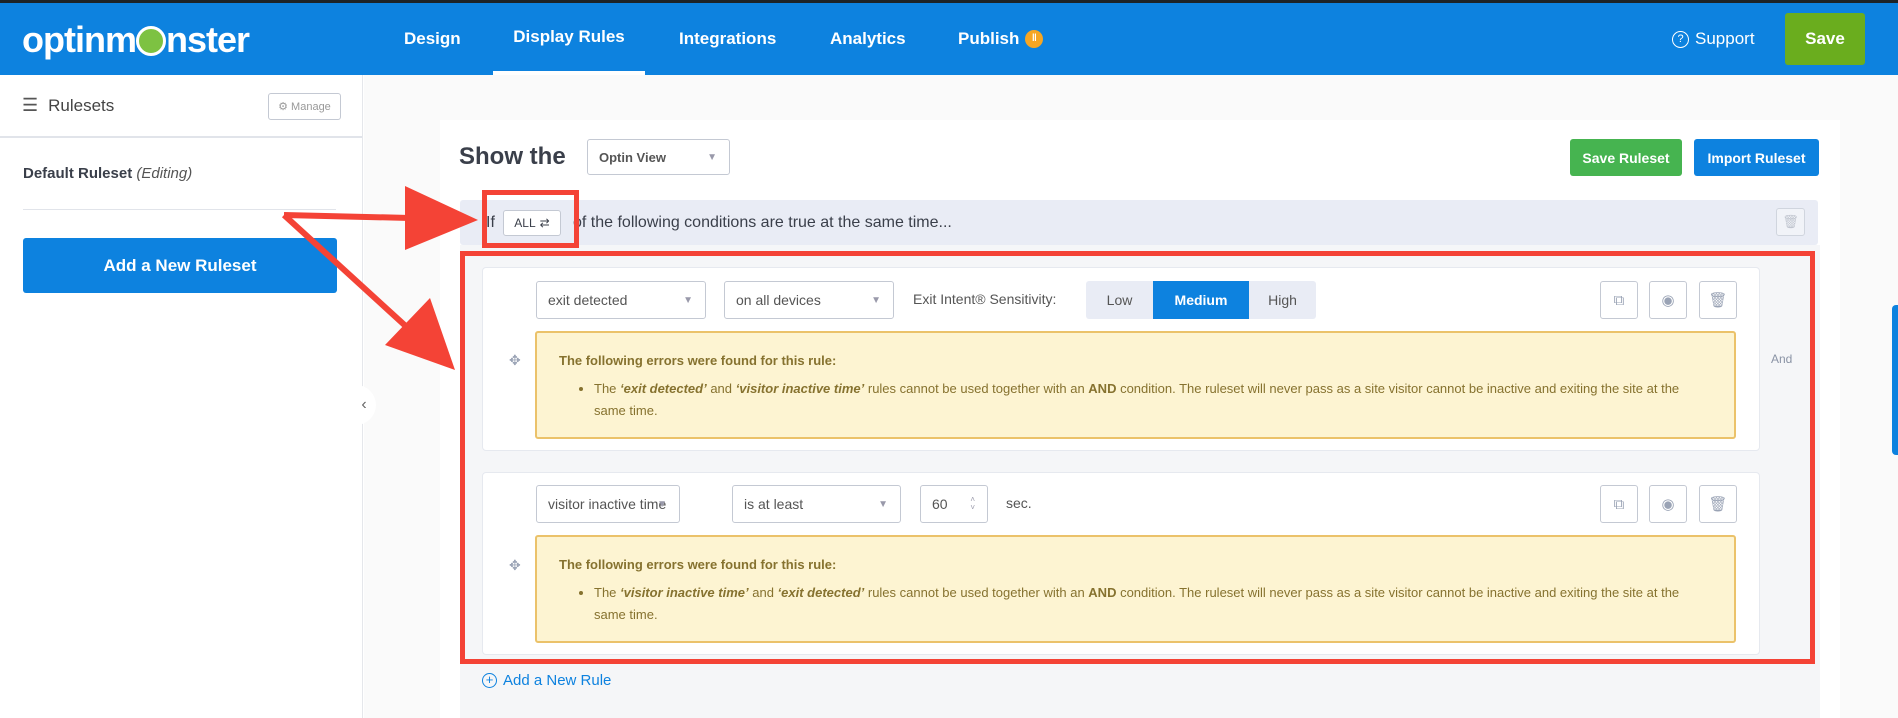 This screenshot has width=1898, height=718. I want to click on nav-design: Design, so click(432, 39).